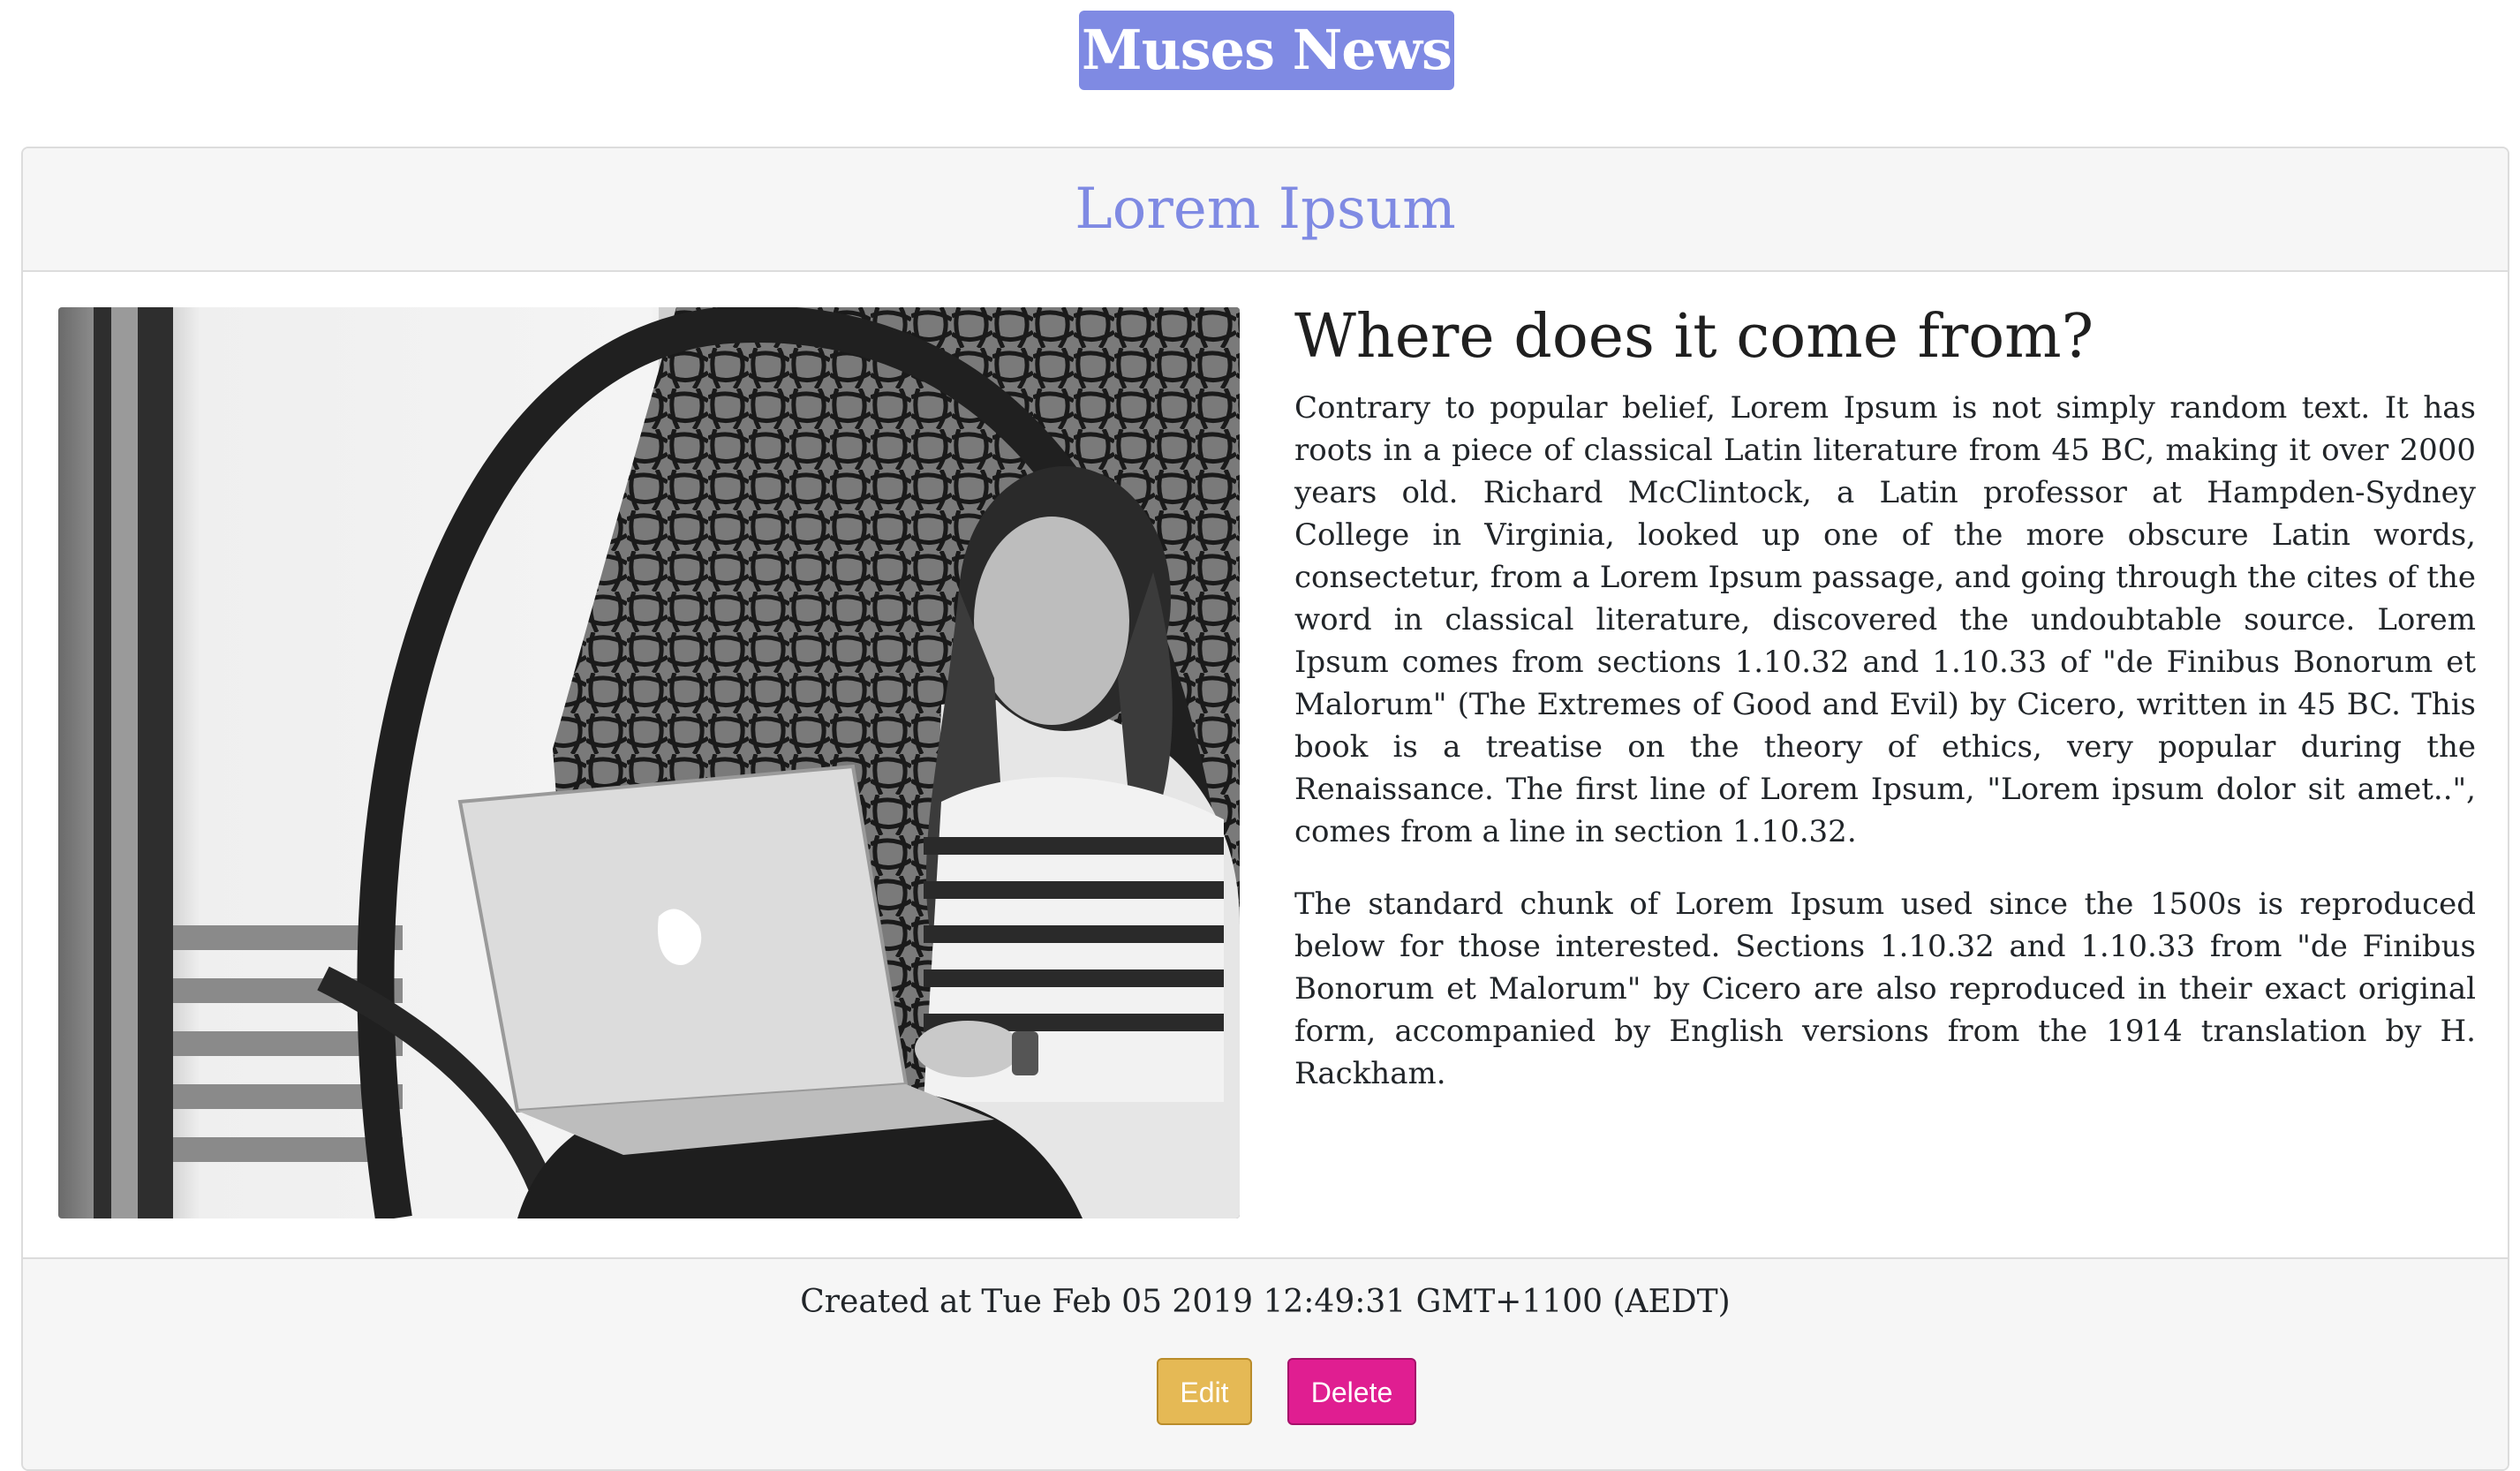 The height and width of the screenshot is (1471, 2520). I want to click on brand-logo: Muses News, so click(1266, 50).